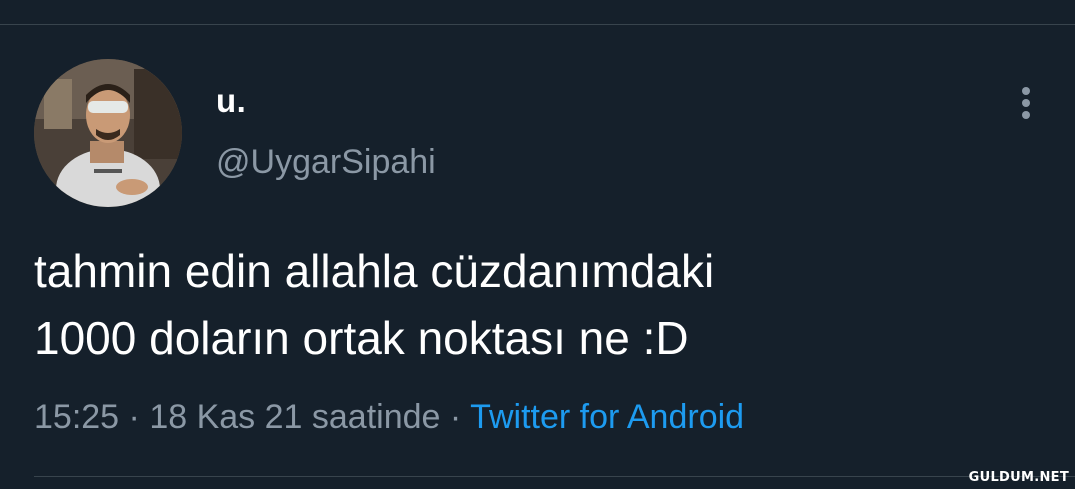 The image size is (1075, 489). What do you see at coordinates (374, 271) in the screenshot?
I see `tweet-text-line-1: tahmin edin allahla cüzdanımdaki` at bounding box center [374, 271].